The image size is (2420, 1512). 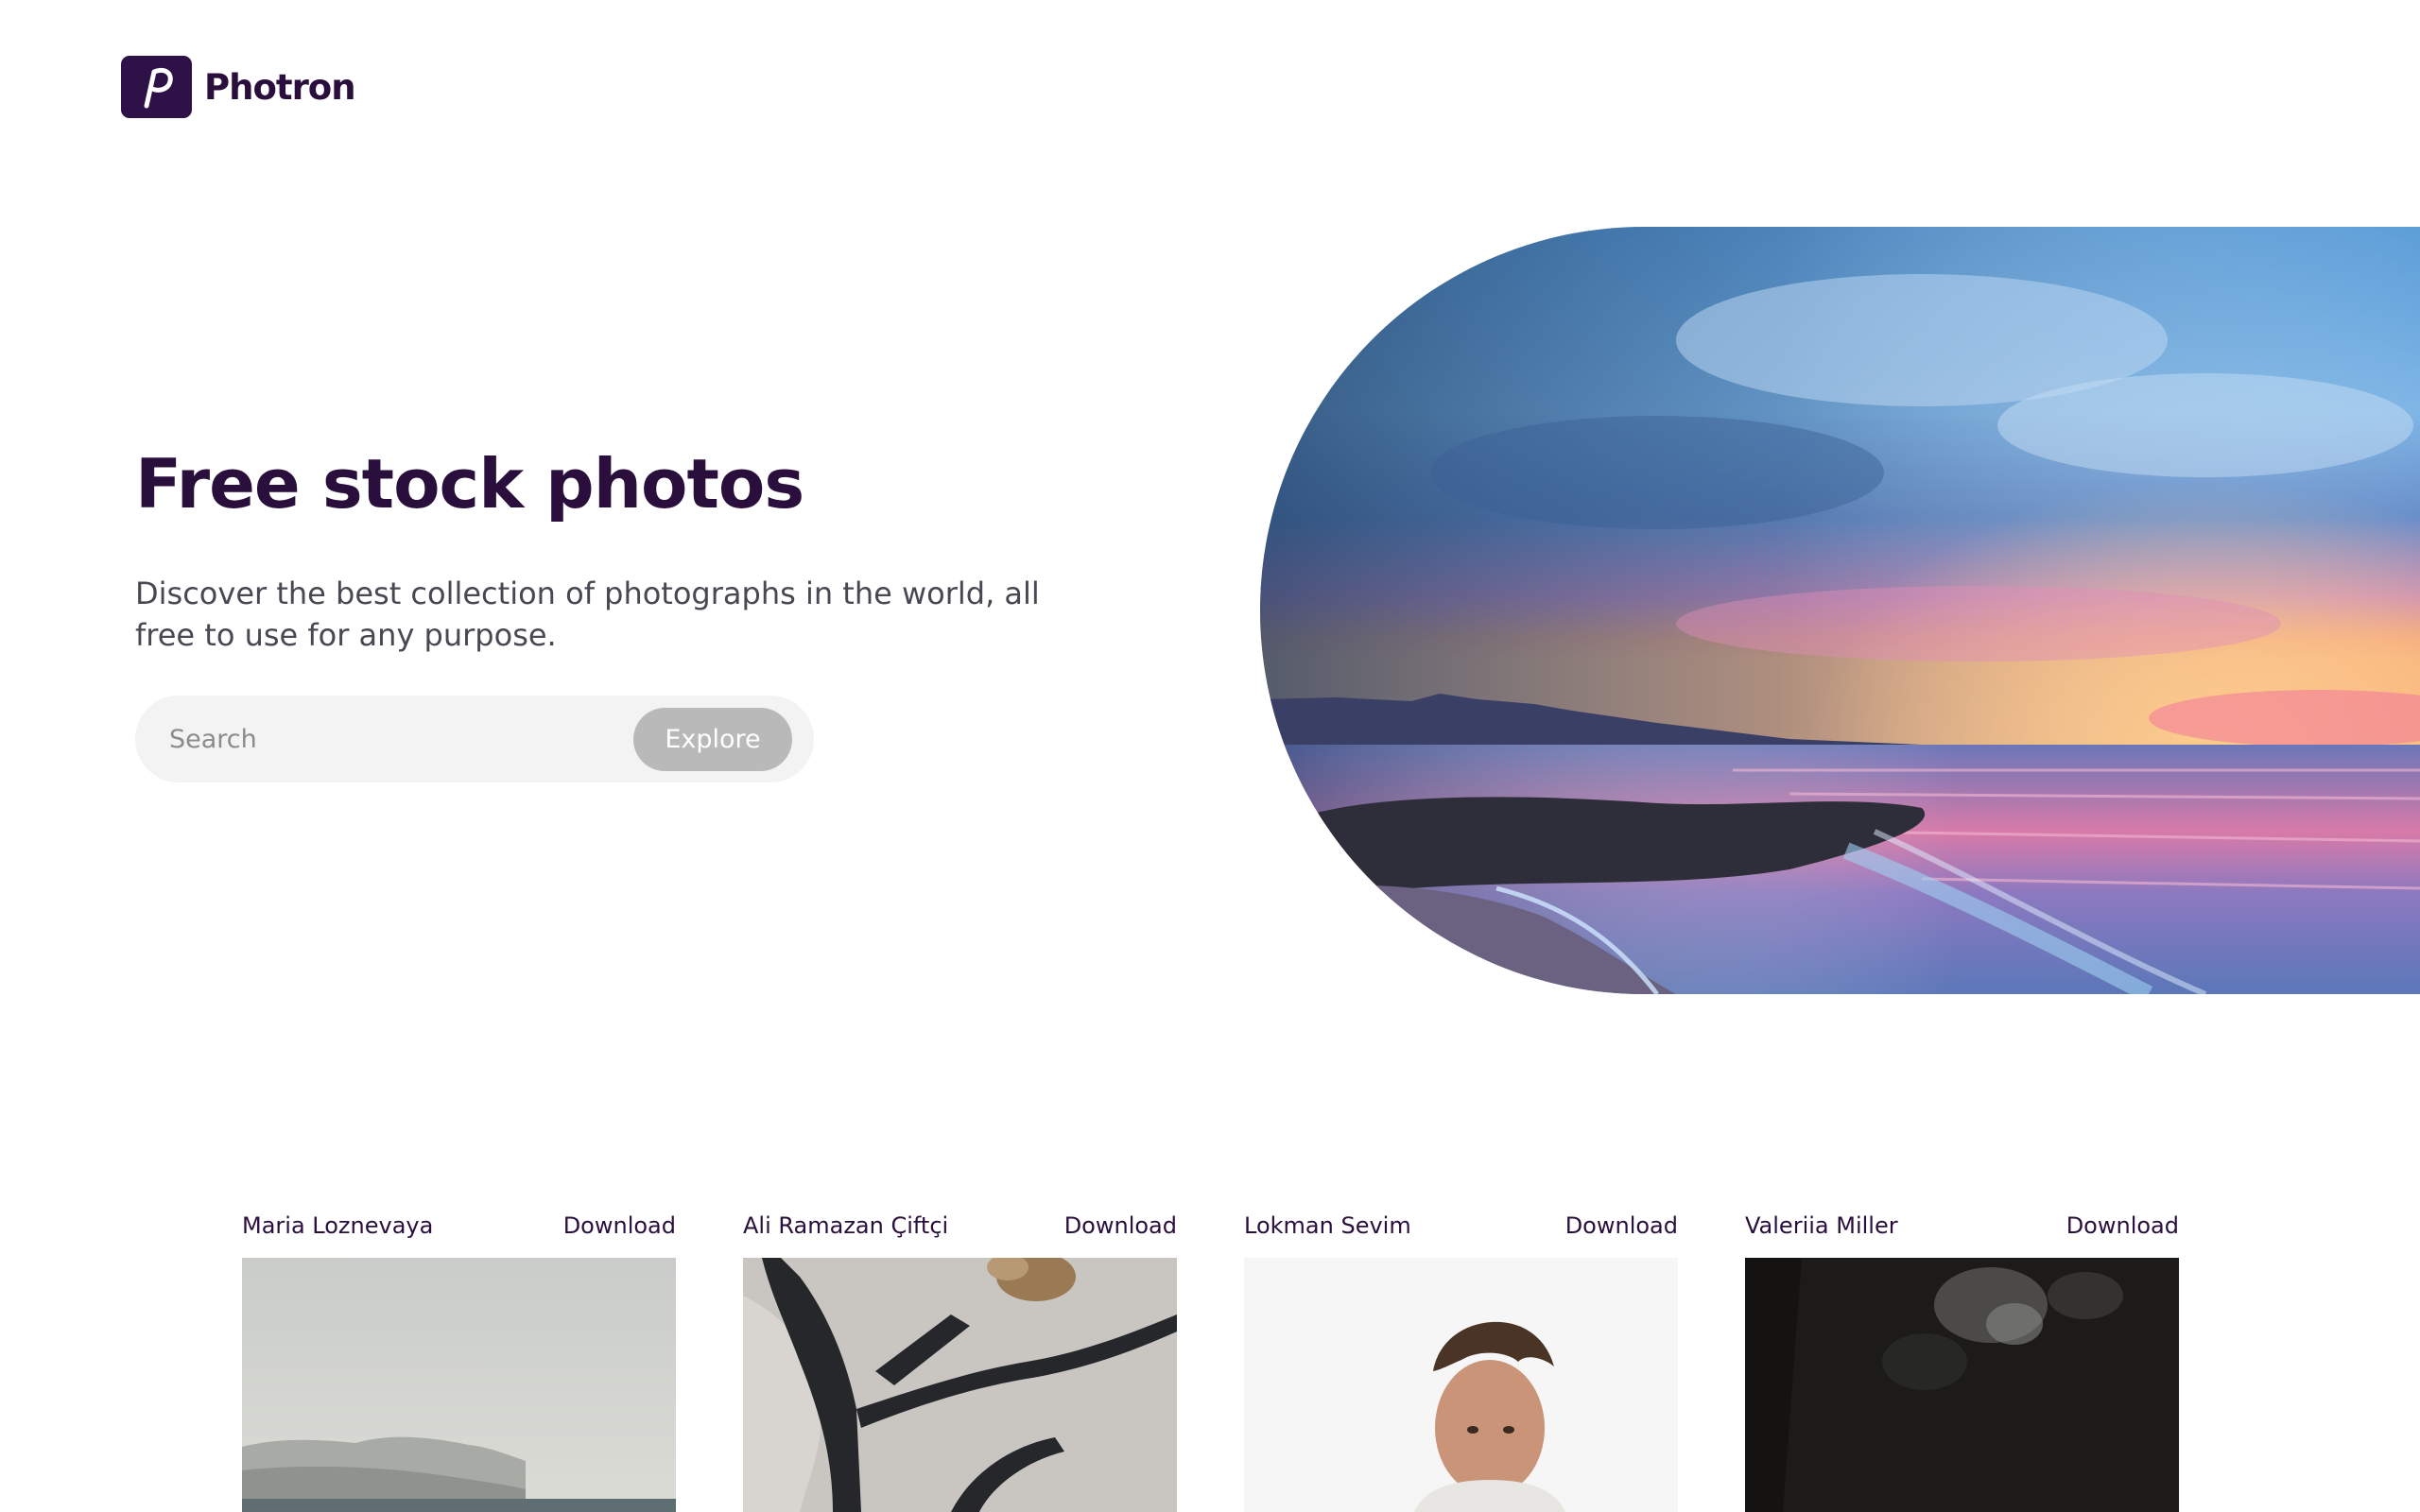 What do you see at coordinates (845, 1225) in the screenshot?
I see `photo-author: Ali Ramazan Çiftçi` at bounding box center [845, 1225].